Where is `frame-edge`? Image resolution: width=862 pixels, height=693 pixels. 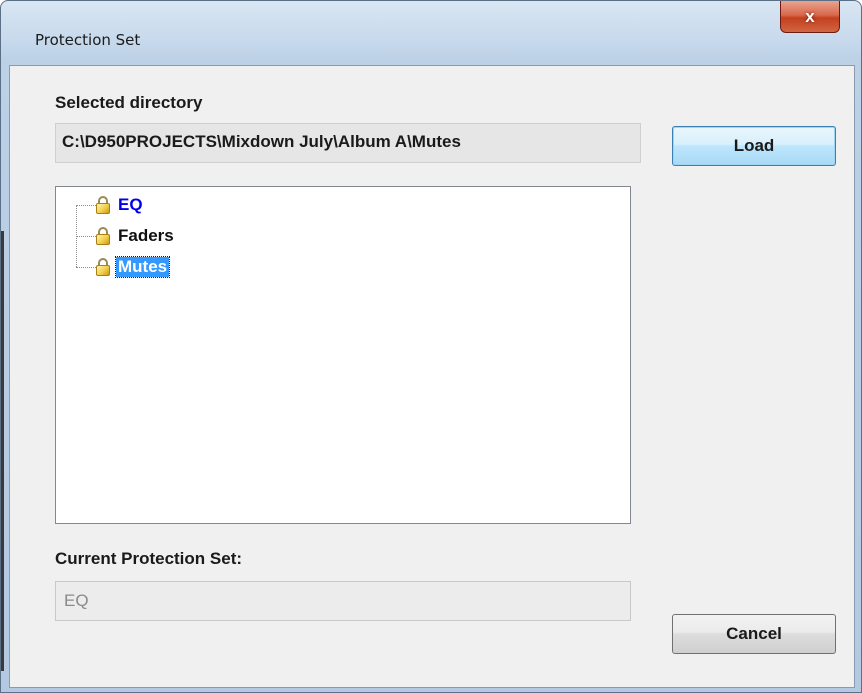
frame-edge is located at coordinates (2, 451).